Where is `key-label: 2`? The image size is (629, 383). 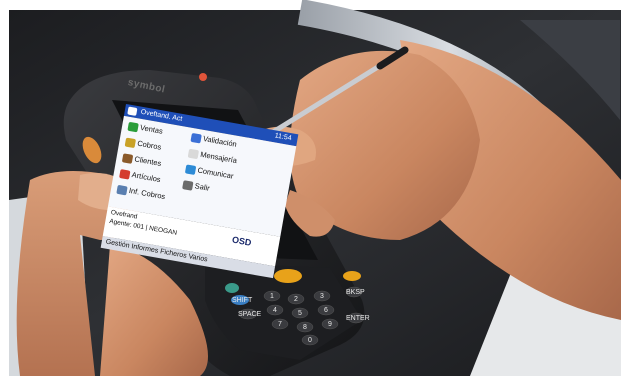
key-label: 2 is located at coordinates (296, 299).